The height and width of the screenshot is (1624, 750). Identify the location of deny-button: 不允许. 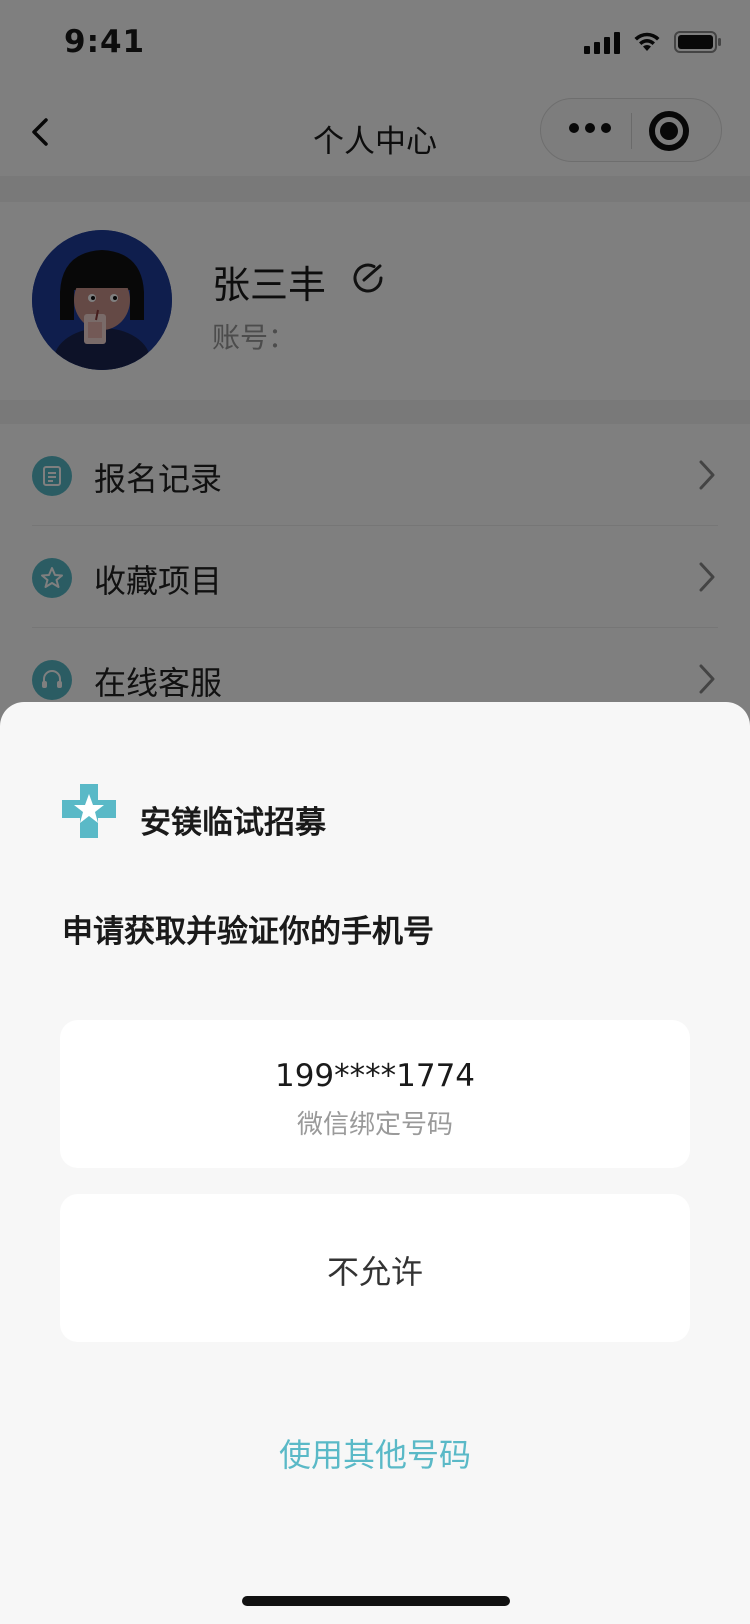
(375, 1268).